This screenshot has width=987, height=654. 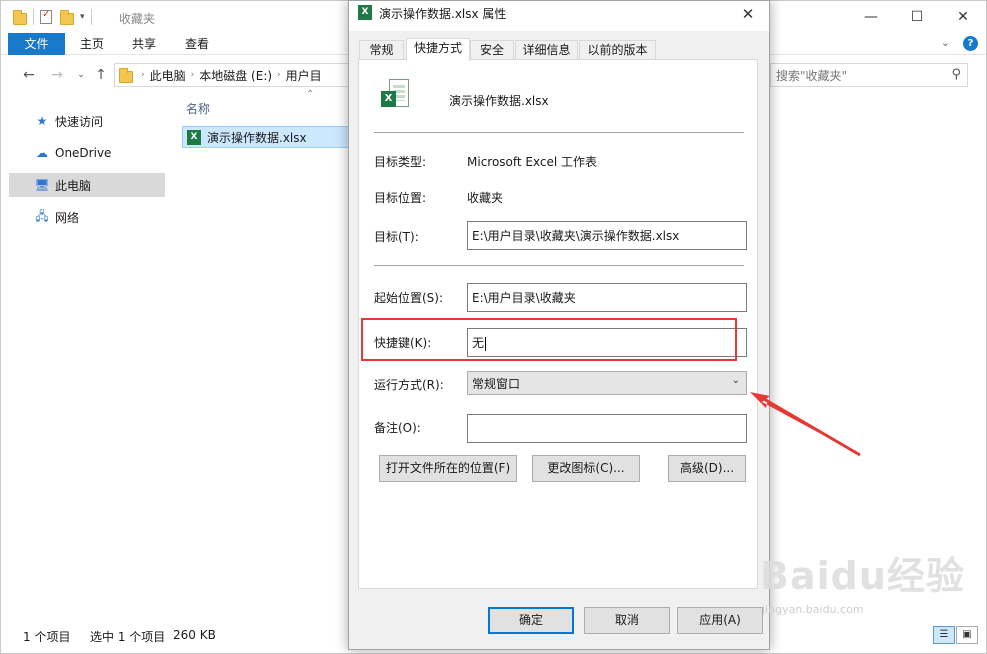 I want to click on tab-shortcut: 快捷方式, so click(x=438, y=49).